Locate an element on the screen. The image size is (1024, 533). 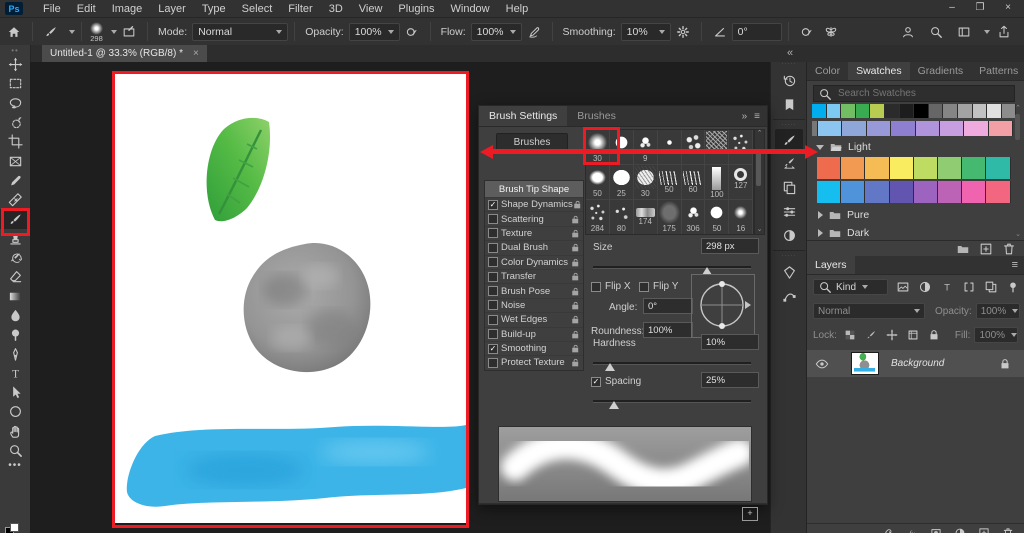
new-swatch-icon is located at coordinates (986, 249).